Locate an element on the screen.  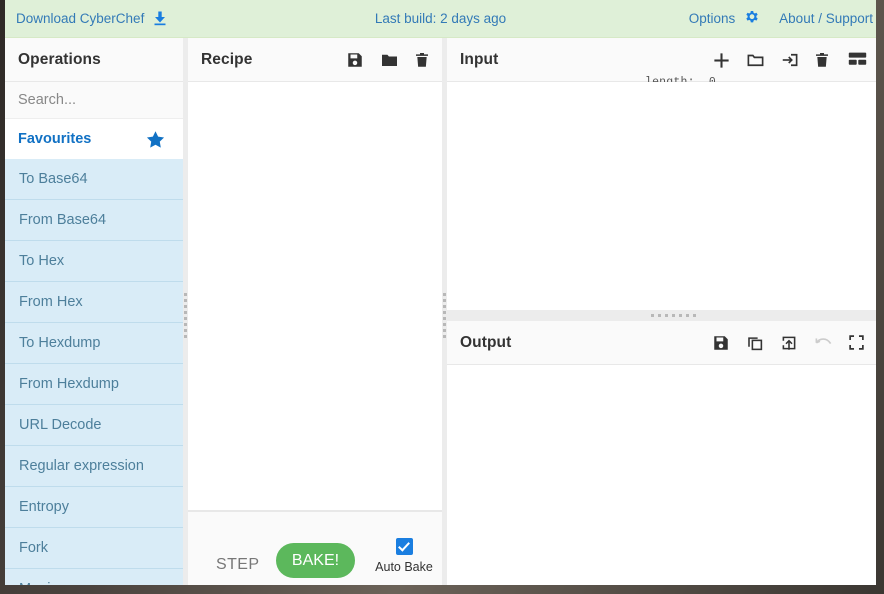
save-recipe-icon is located at coordinates (355, 60).